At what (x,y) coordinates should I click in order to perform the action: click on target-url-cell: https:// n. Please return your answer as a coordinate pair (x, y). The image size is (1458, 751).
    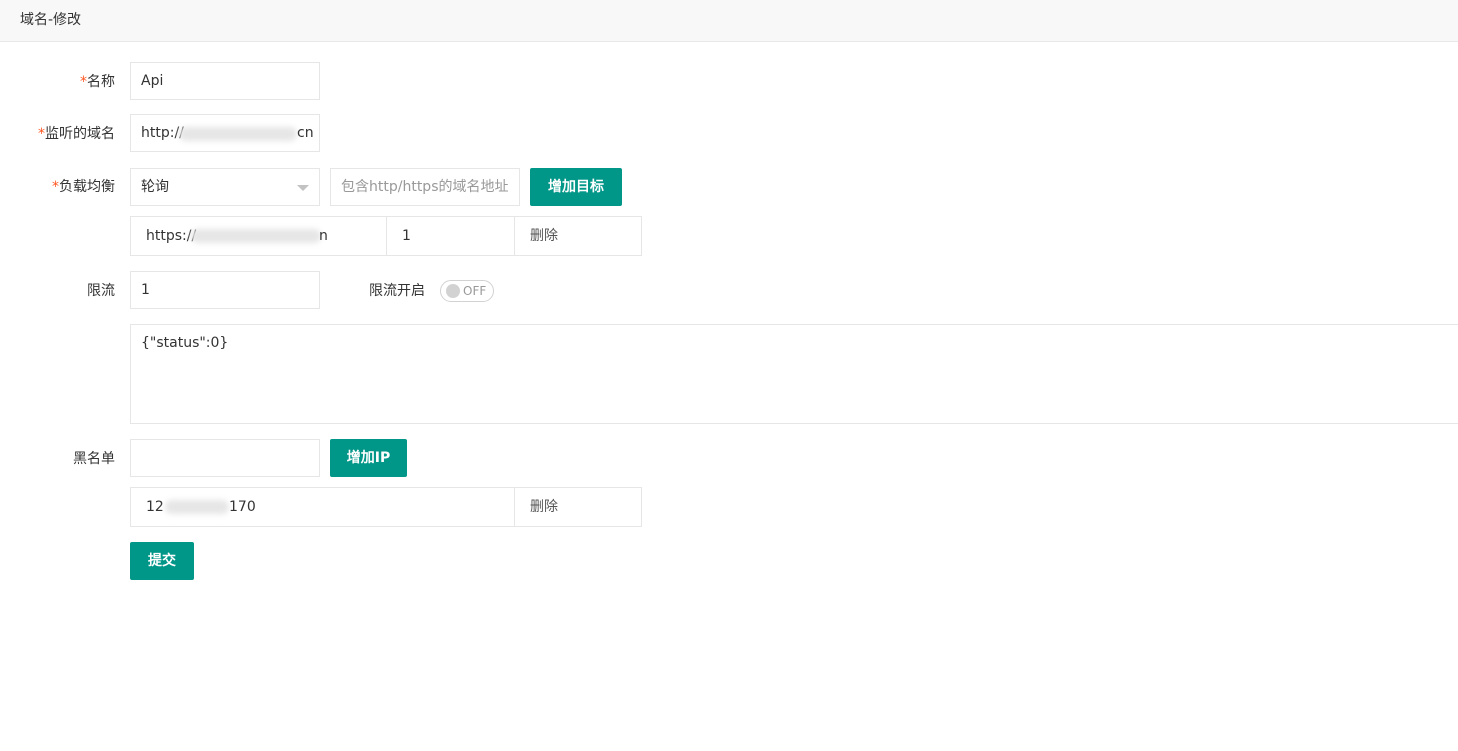
    Looking at the image, I should click on (258, 236).